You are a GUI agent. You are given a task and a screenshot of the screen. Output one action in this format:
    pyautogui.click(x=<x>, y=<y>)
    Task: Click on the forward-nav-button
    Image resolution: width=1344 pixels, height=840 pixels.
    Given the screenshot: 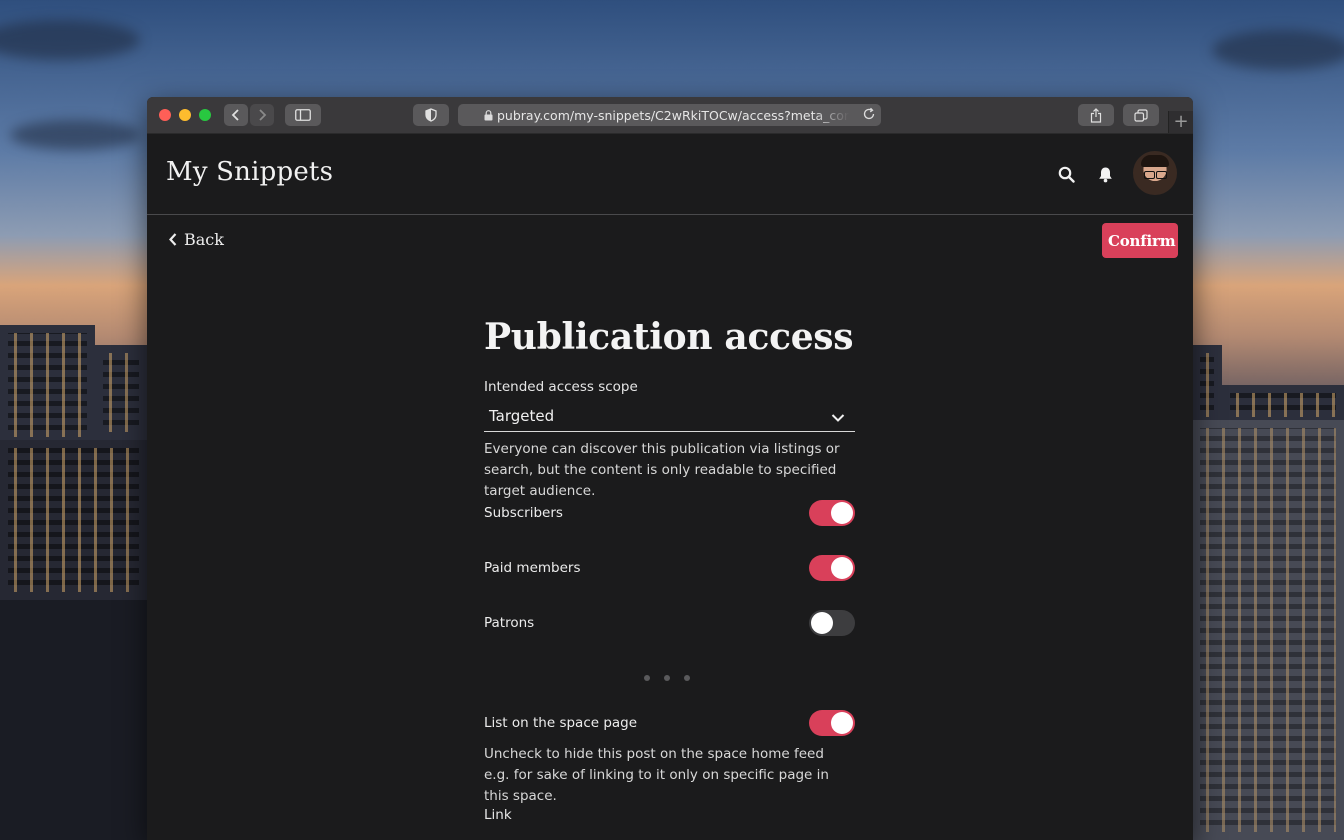 What is the action you would take?
    pyautogui.click(x=262, y=115)
    